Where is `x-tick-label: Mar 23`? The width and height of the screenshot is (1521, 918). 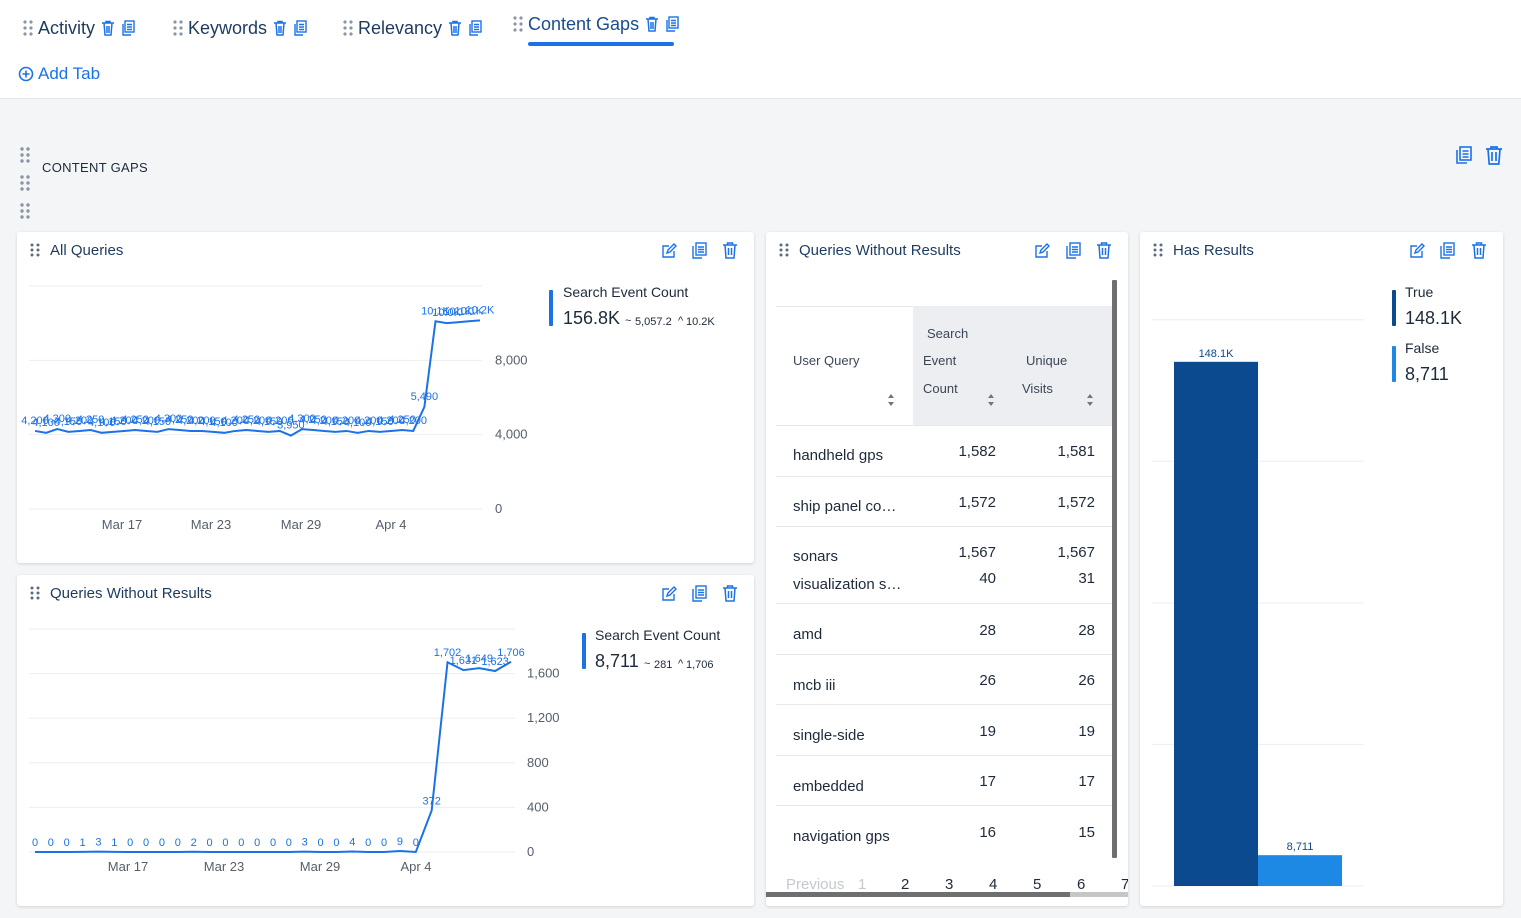 x-tick-label: Mar 23 is located at coordinates (224, 866).